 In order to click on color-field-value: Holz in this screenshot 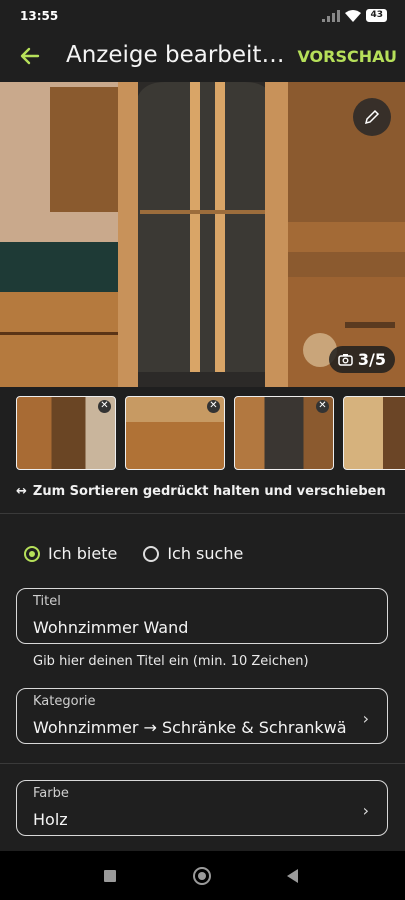, I will do `click(50, 819)`.